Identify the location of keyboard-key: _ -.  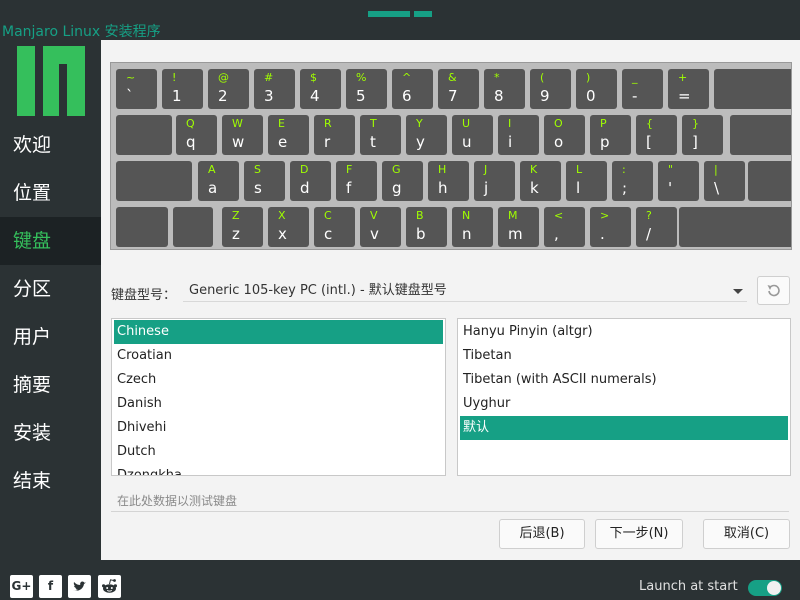
(642, 89).